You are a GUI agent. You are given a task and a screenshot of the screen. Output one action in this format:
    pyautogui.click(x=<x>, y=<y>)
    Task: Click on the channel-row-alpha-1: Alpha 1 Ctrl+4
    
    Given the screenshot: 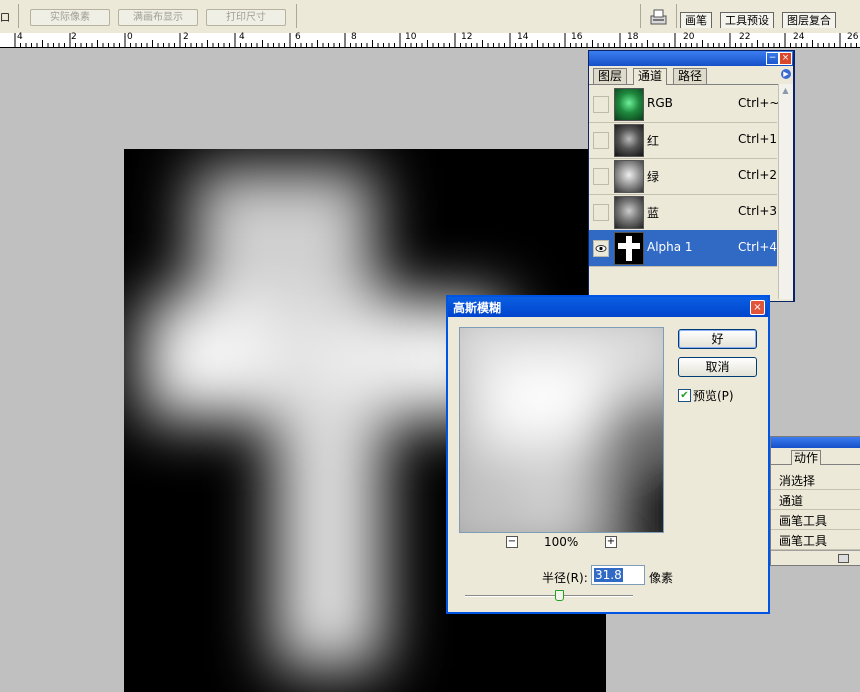 What is the action you would take?
    pyautogui.click(x=683, y=248)
    